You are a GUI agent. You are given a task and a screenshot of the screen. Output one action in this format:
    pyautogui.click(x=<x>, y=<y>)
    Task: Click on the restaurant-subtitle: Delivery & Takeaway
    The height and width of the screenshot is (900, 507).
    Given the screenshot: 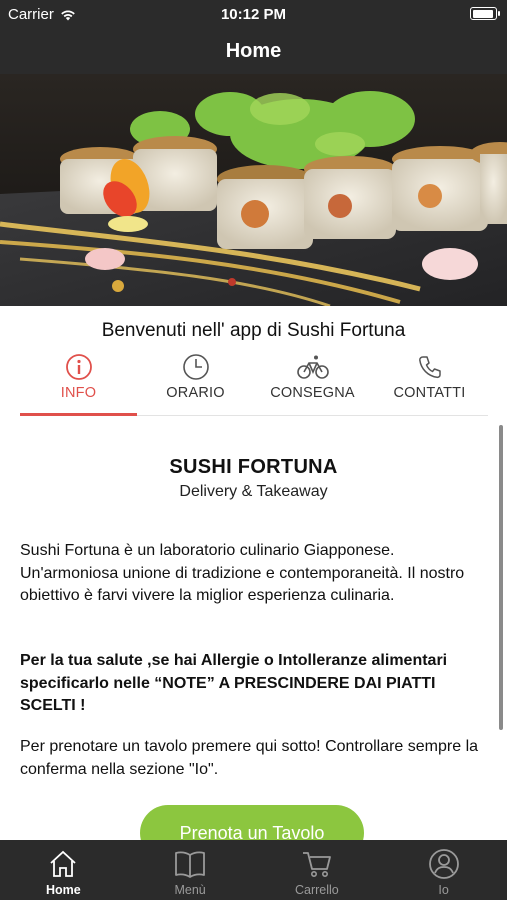 What is the action you would take?
    pyautogui.click(x=253, y=491)
    